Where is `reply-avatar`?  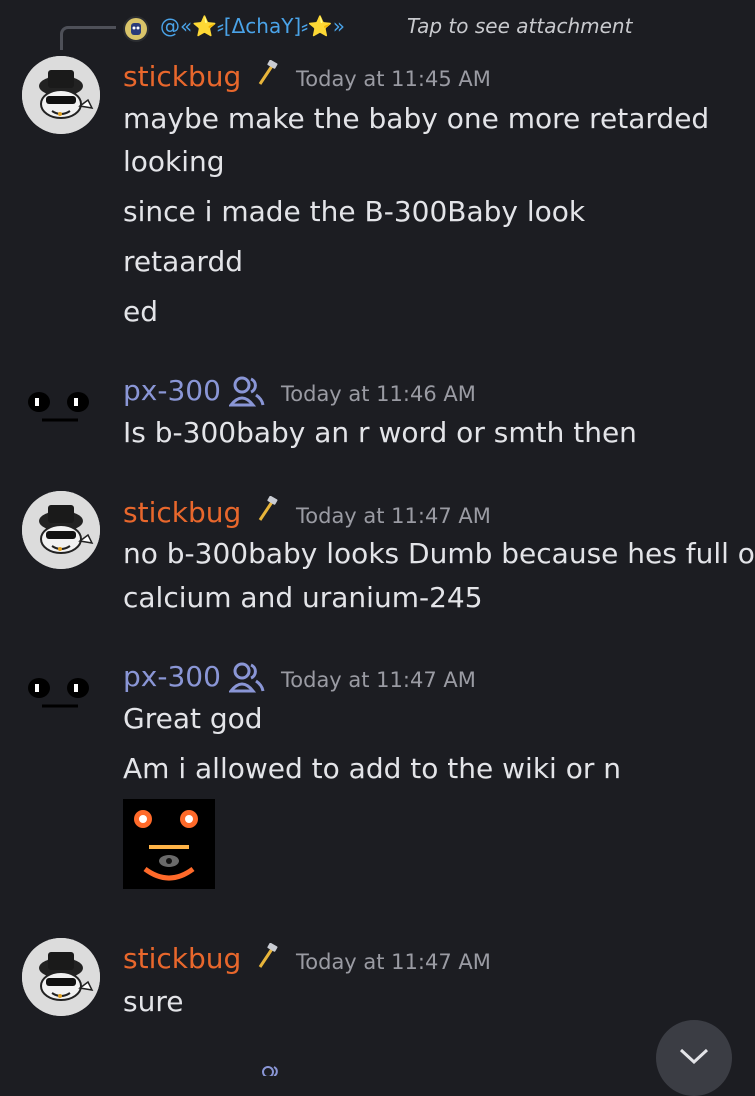 reply-avatar is located at coordinates (136, 29).